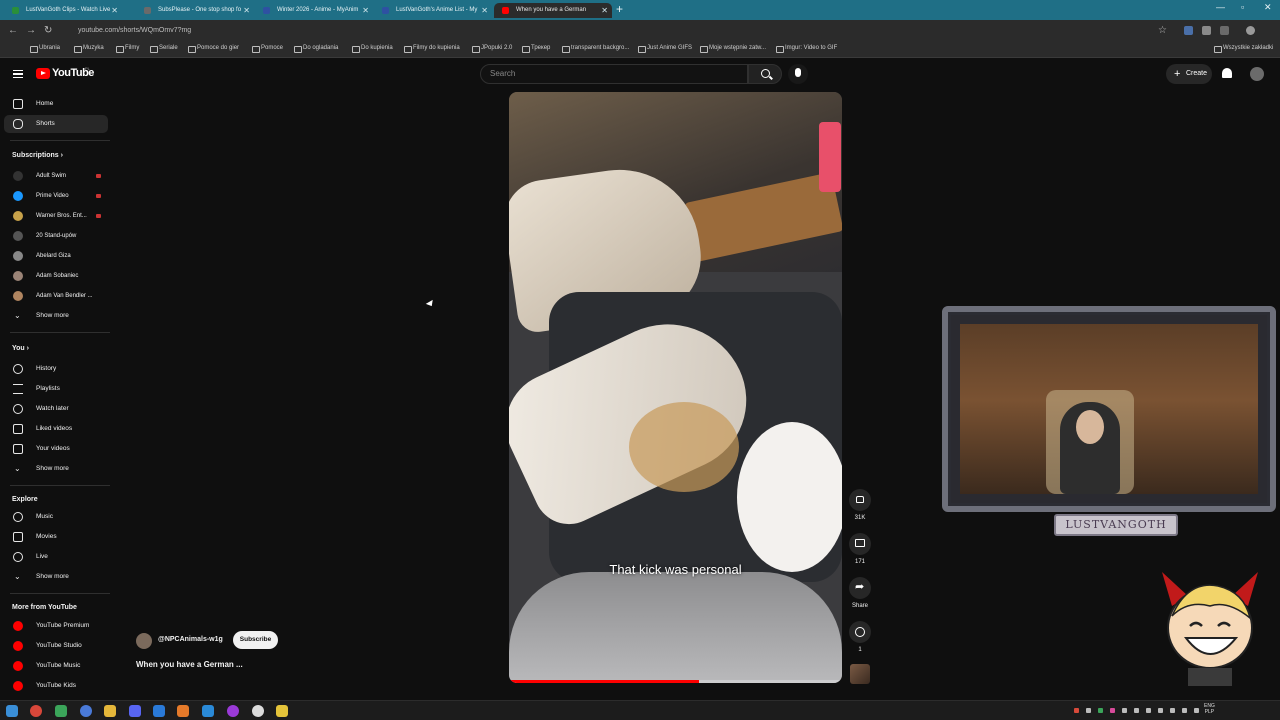 The height and width of the screenshot is (720, 1280). Describe the element at coordinates (56, 104) in the screenshot. I see `sidebar-item-home: Home` at that location.